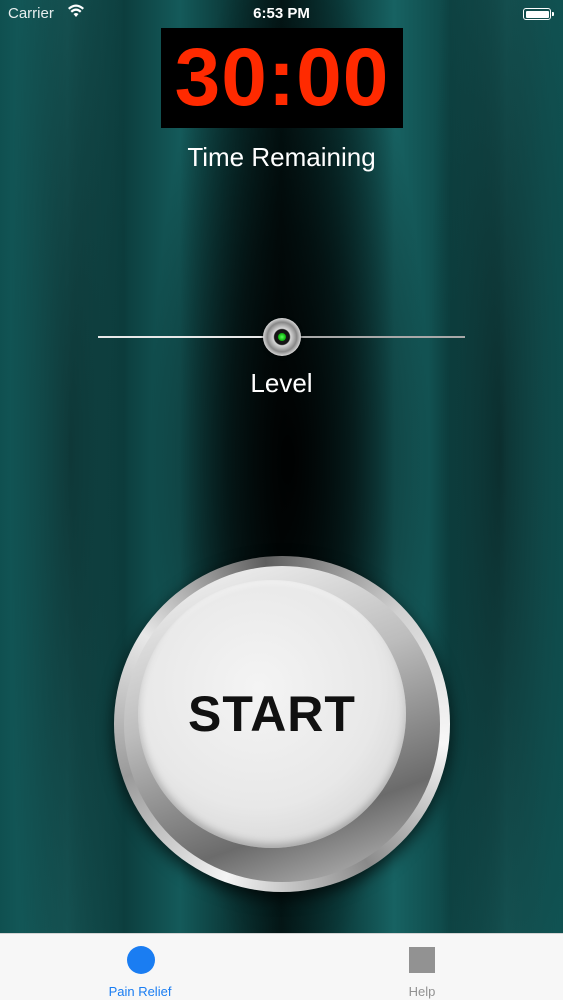 The width and height of the screenshot is (563, 1000). I want to click on timer-display: 30:00, so click(282, 78).